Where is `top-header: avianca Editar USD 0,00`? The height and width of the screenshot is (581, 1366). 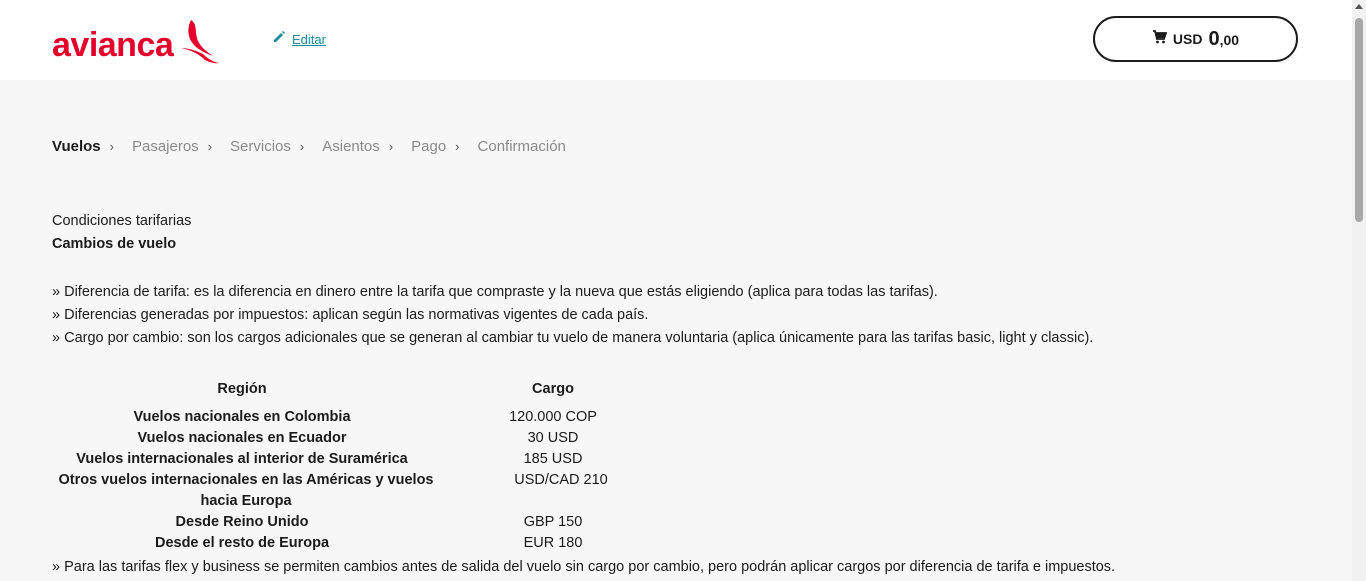 top-header: avianca Editar USD 0,00 is located at coordinates (676, 40).